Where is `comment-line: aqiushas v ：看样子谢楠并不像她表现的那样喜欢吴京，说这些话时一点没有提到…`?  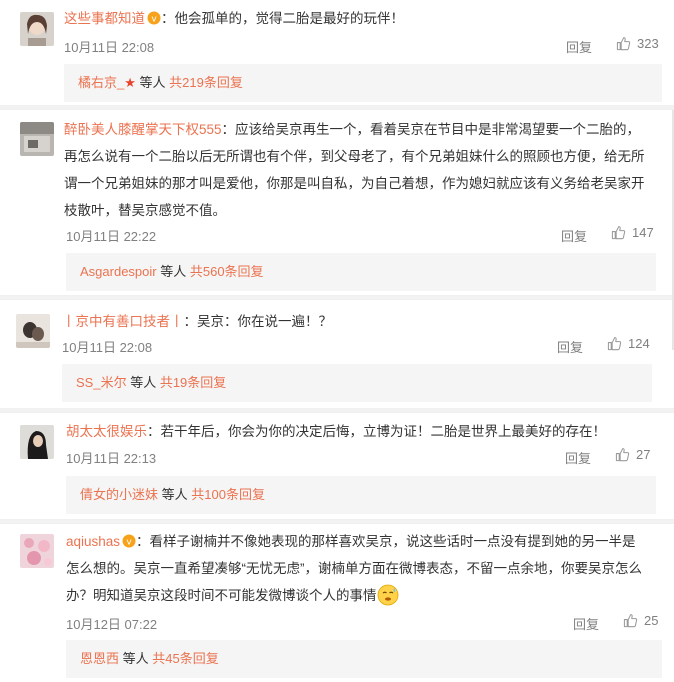 comment-line: aqiushas v ：看样子谢楠并不像她表现的那样喜欢吴京，说这些话时一点没有提到… is located at coordinates (366, 541).